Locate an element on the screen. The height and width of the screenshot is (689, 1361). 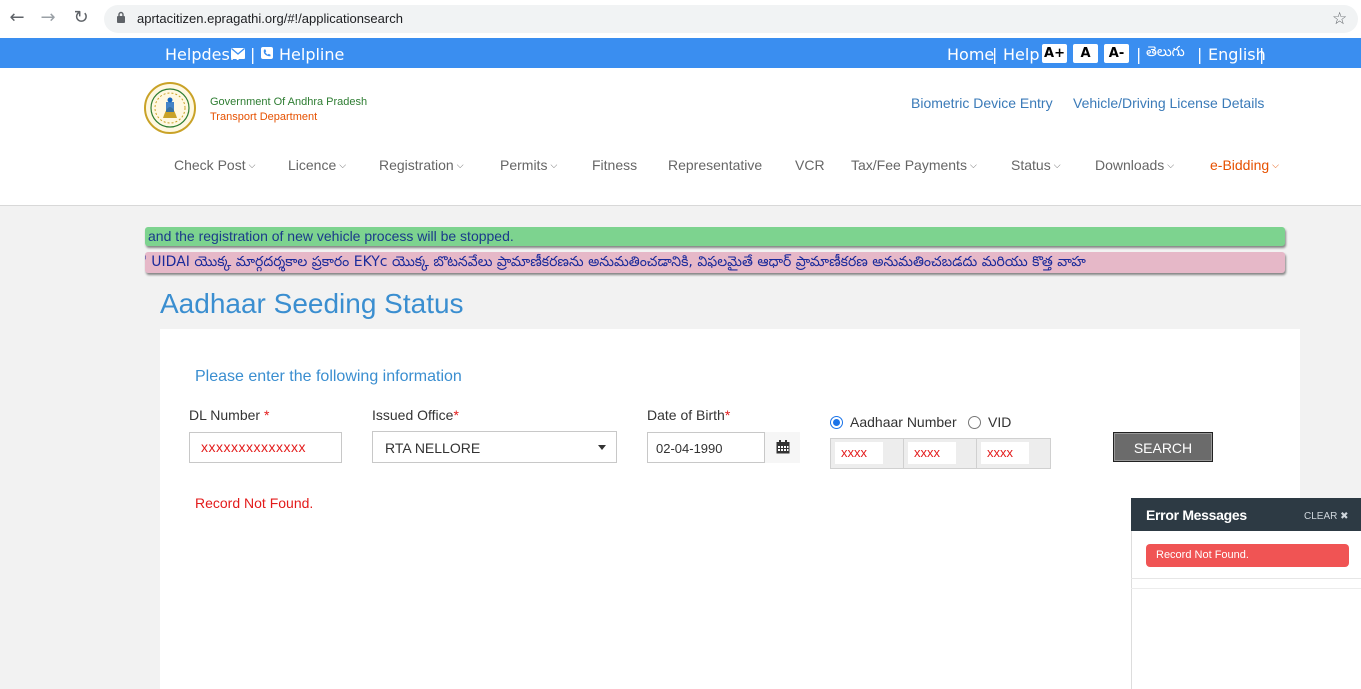
calendar-button is located at coordinates (782, 447).